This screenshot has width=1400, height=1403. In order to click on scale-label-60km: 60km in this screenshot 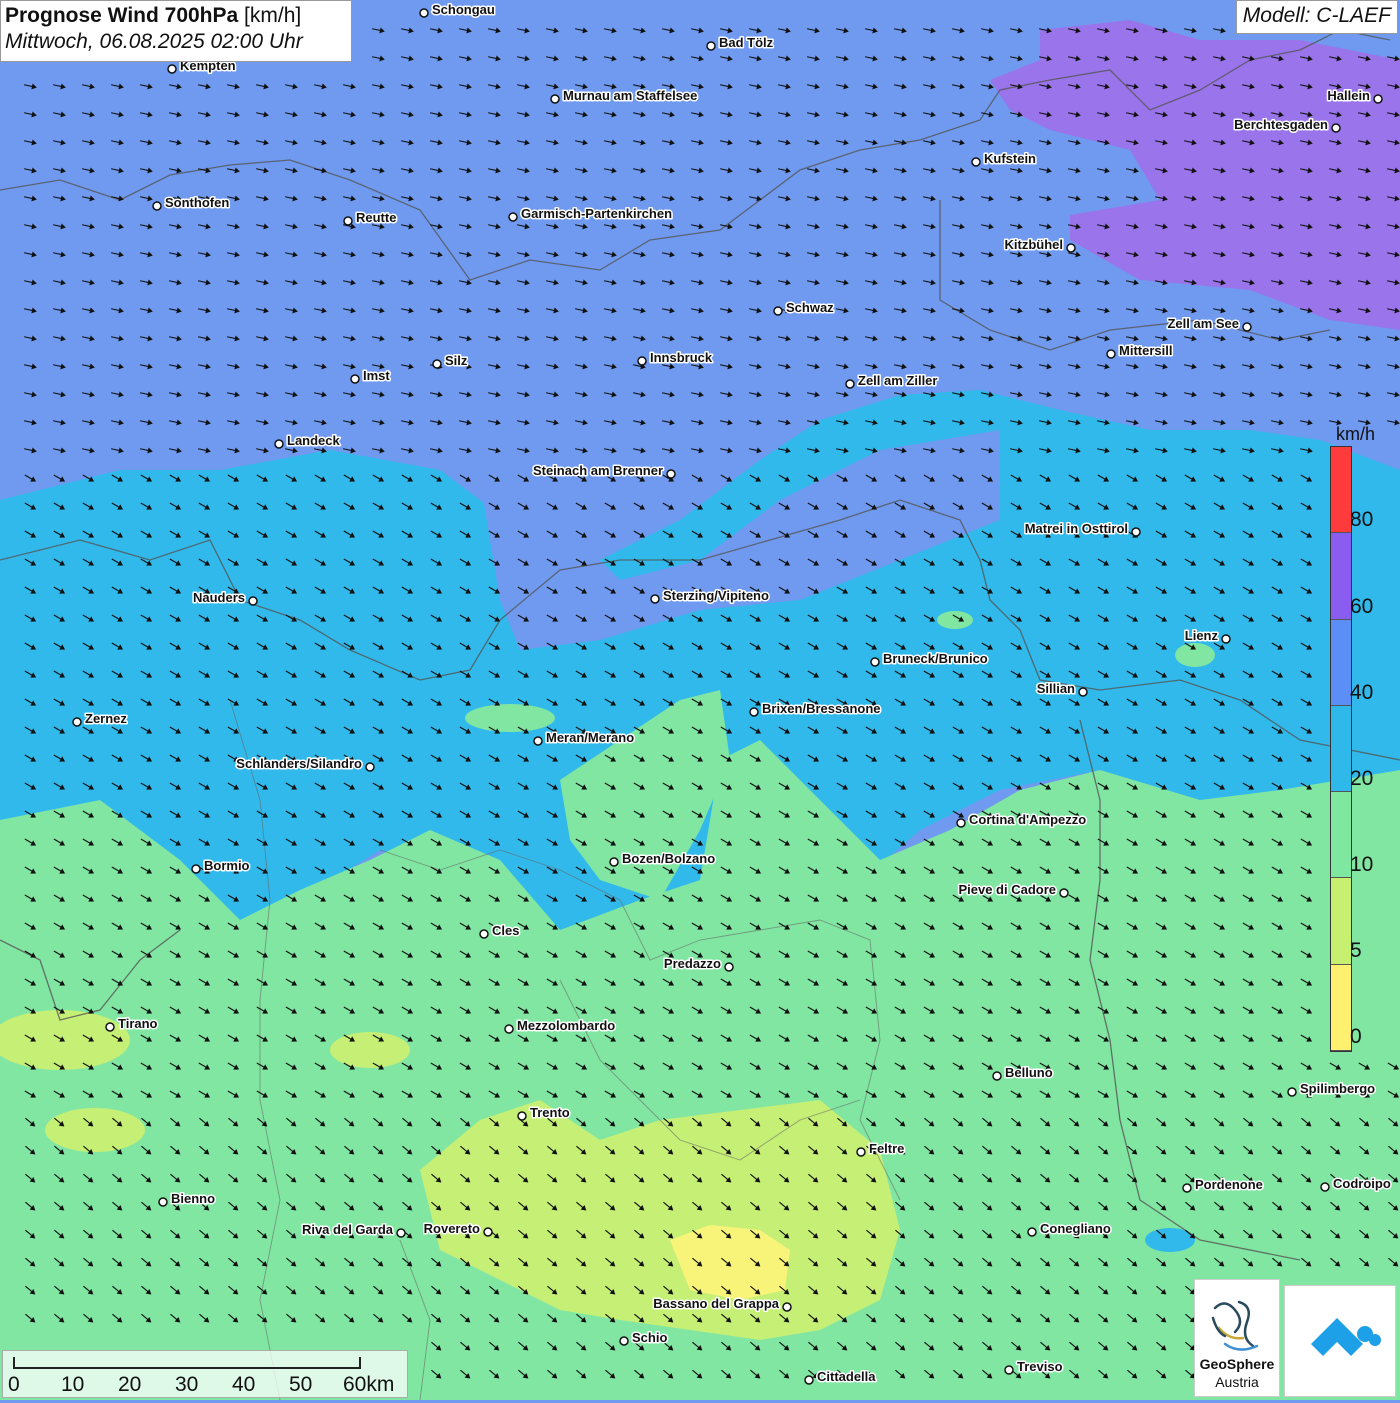, I will do `click(369, 1384)`.